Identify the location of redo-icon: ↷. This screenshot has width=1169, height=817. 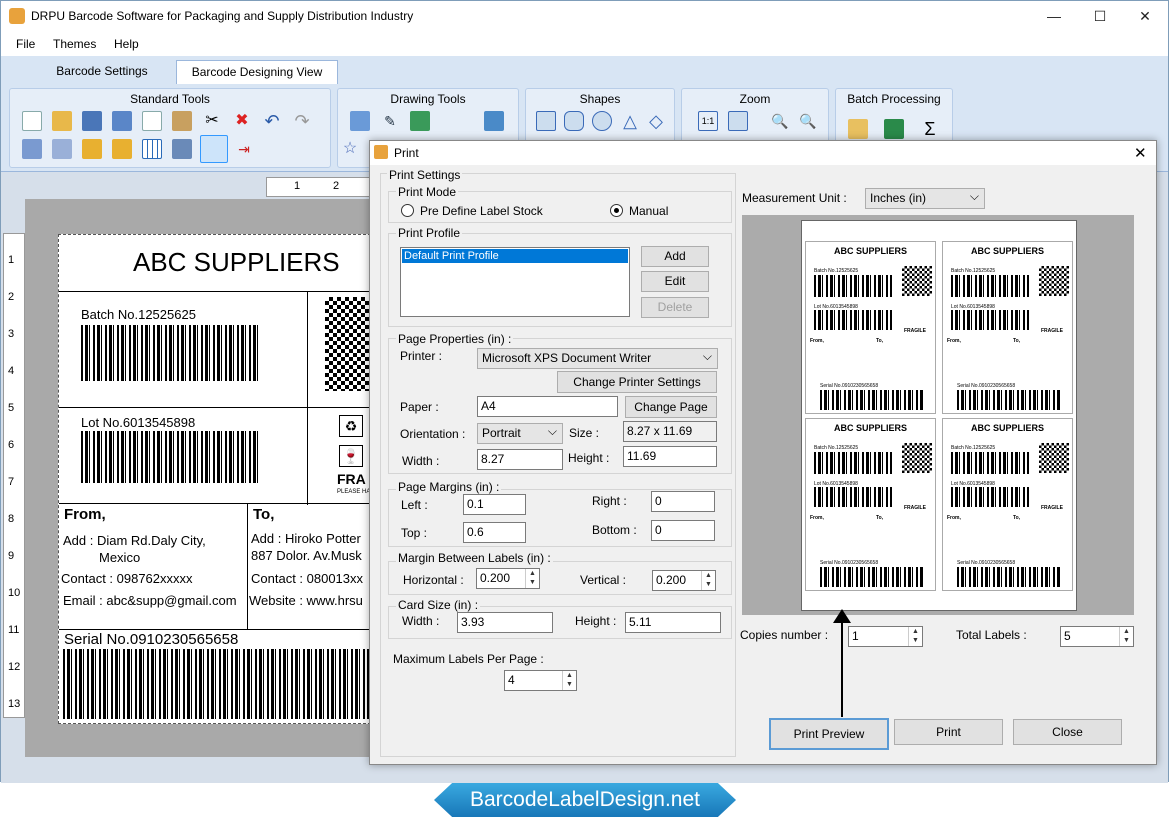
(302, 121).